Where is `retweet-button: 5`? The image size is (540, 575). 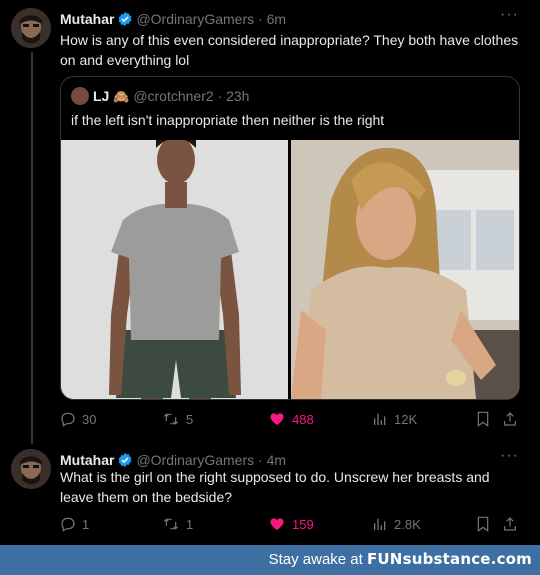 retweet-button: 5 is located at coordinates (177, 419).